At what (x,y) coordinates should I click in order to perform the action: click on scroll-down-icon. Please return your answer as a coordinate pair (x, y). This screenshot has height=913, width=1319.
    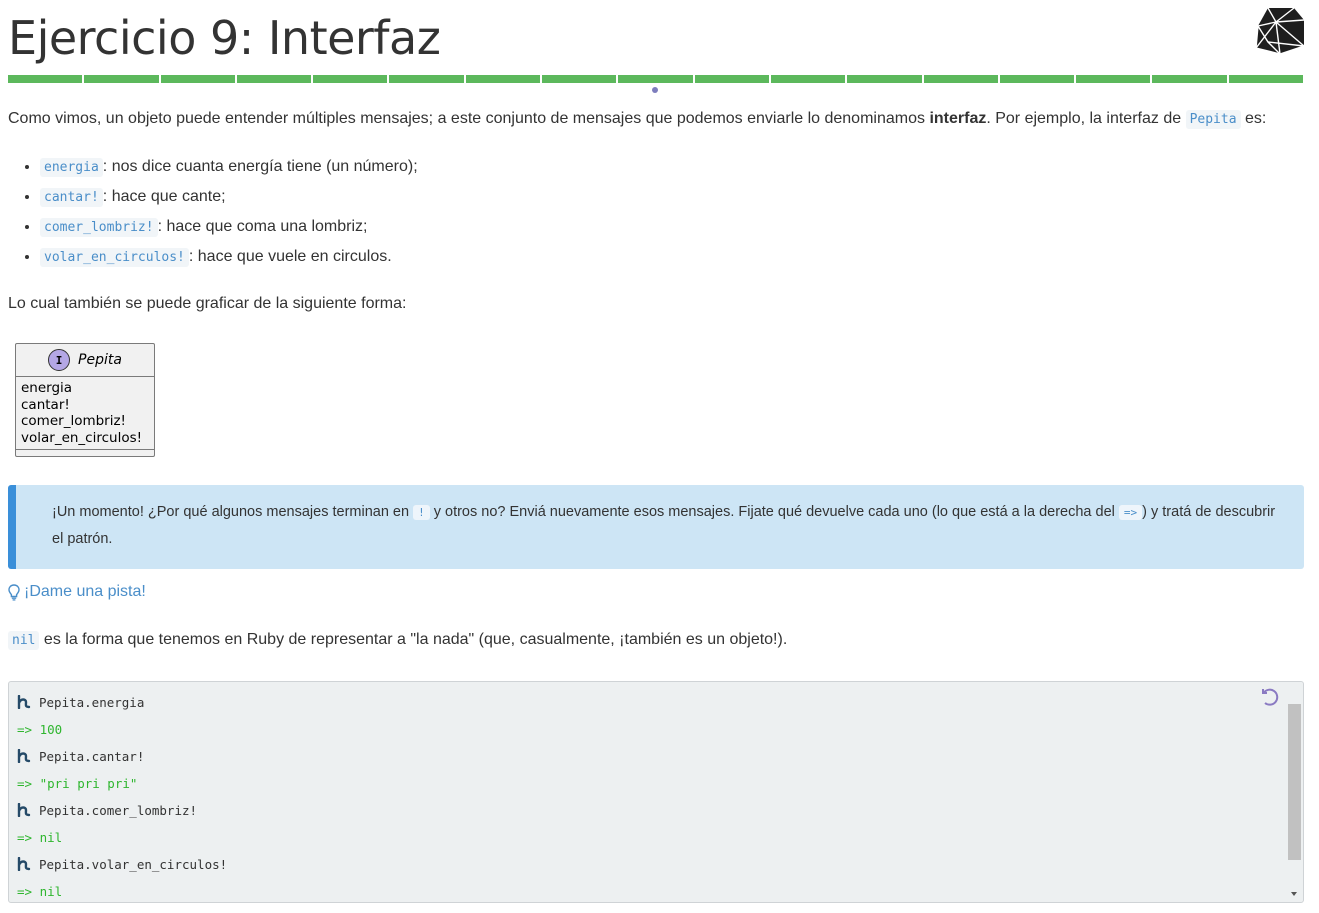
    Looking at the image, I should click on (1294, 894).